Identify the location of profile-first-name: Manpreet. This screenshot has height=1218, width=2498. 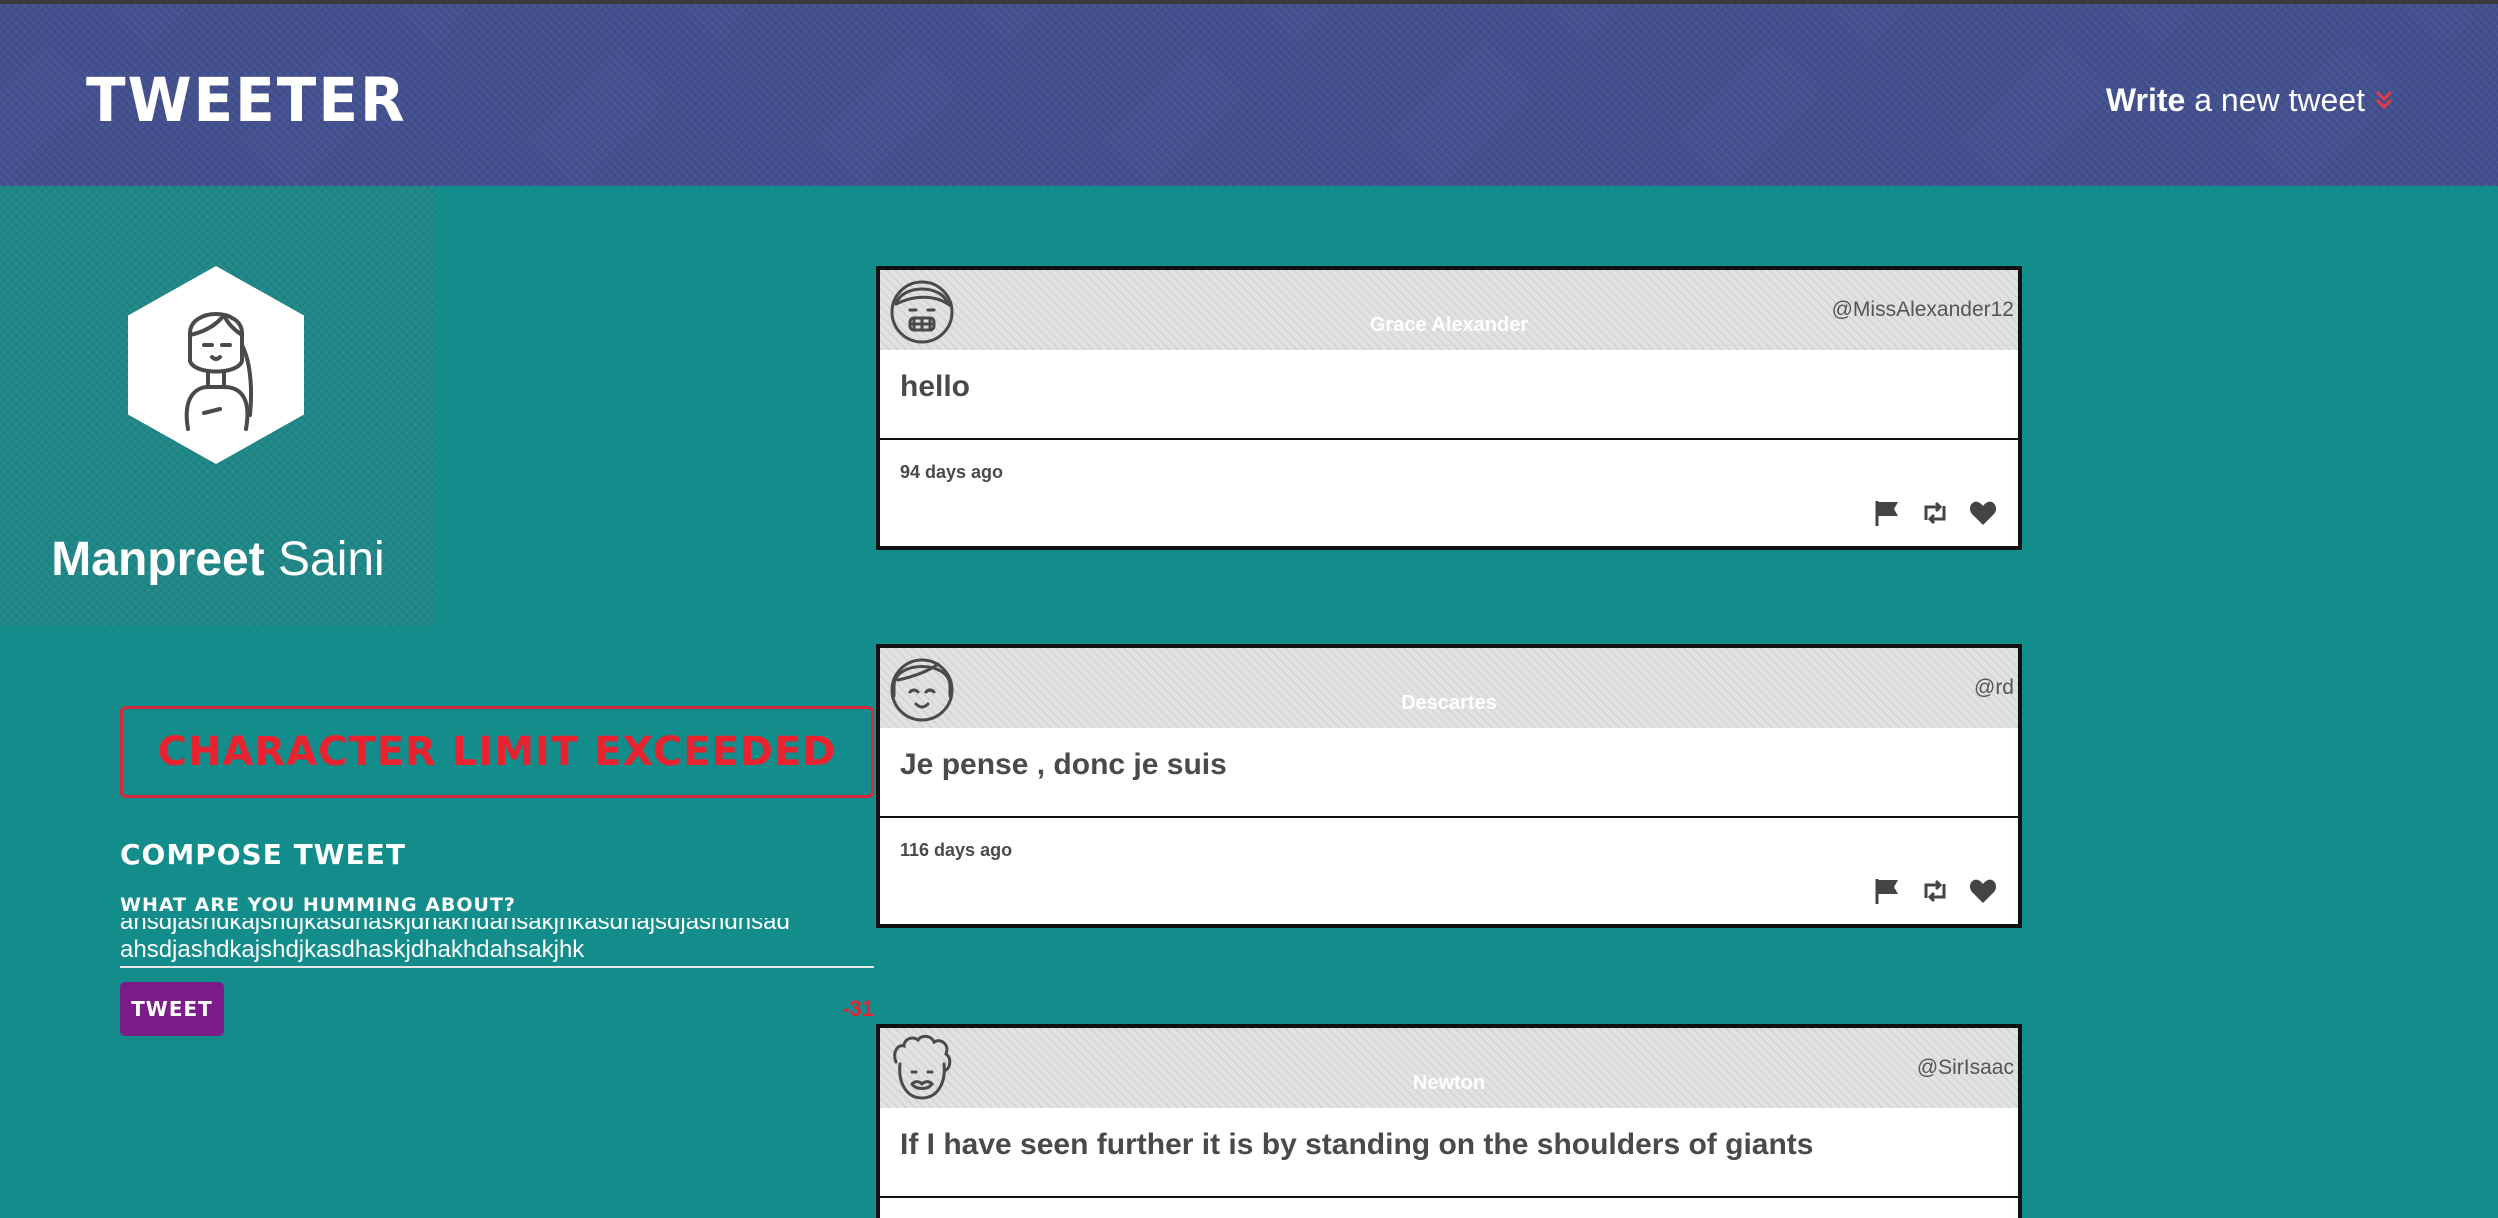
(158, 559).